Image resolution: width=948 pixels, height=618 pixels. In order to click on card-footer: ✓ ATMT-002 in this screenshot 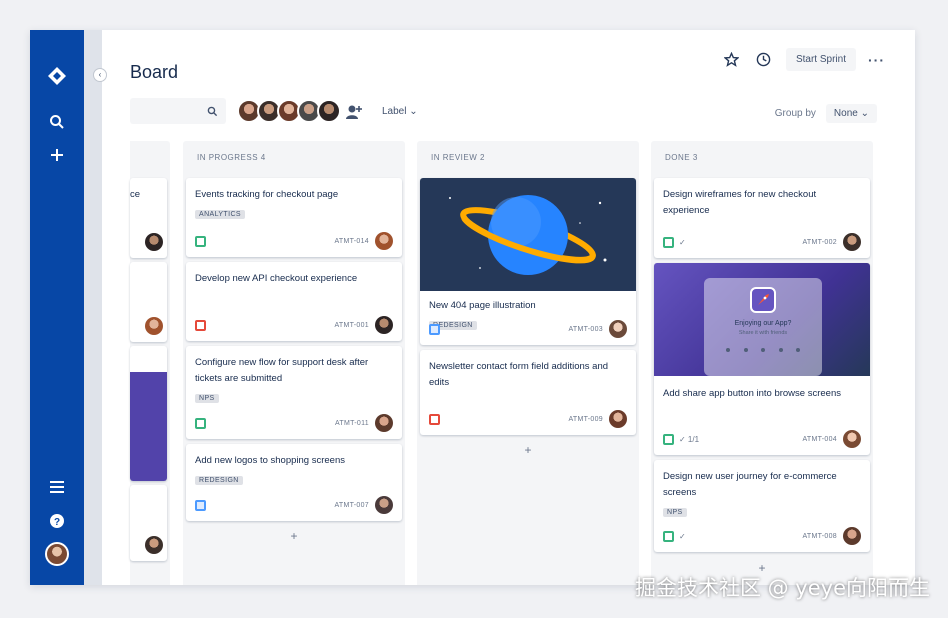, I will do `click(762, 242)`.